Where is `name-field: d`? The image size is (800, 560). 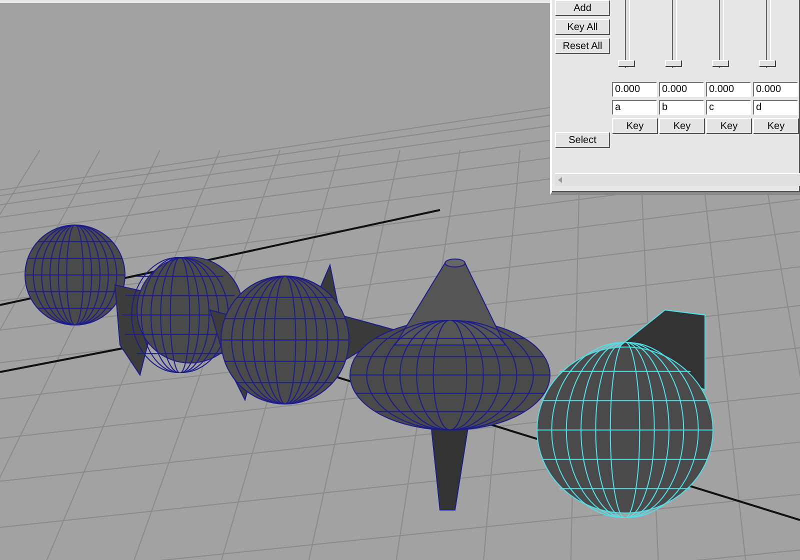 name-field: d is located at coordinates (775, 107).